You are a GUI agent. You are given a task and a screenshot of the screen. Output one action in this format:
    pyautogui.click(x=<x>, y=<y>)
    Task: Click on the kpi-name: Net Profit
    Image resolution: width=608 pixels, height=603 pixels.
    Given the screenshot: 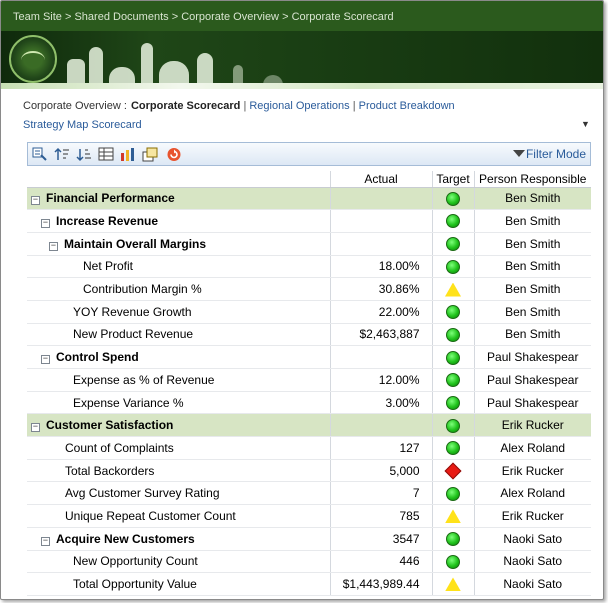 What is the action you would take?
    pyautogui.click(x=108, y=266)
    